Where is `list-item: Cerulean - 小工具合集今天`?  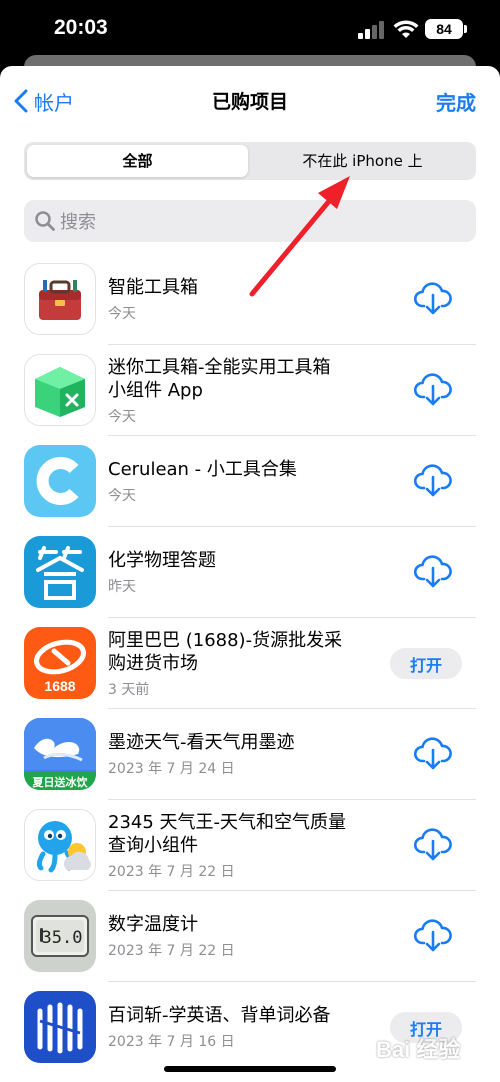 list-item: Cerulean - 小工具合集今天 is located at coordinates (250, 481).